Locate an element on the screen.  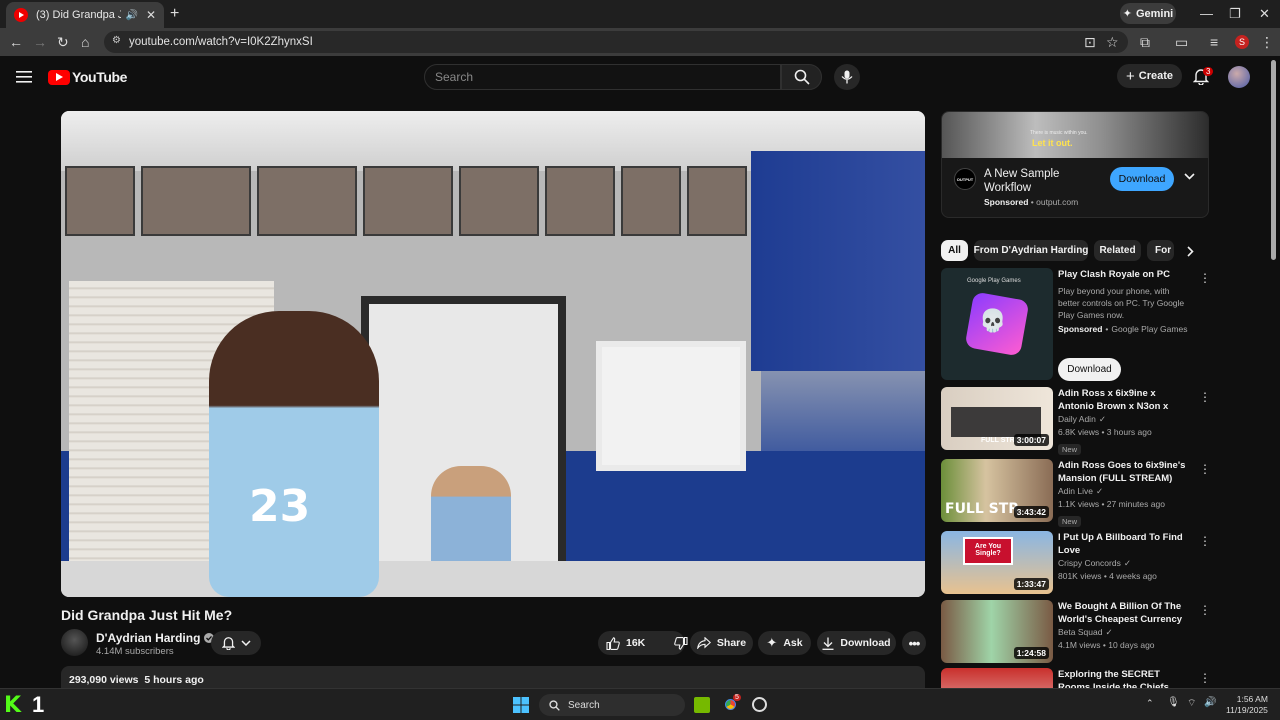
chip-all: All is located at coordinates (954, 250).